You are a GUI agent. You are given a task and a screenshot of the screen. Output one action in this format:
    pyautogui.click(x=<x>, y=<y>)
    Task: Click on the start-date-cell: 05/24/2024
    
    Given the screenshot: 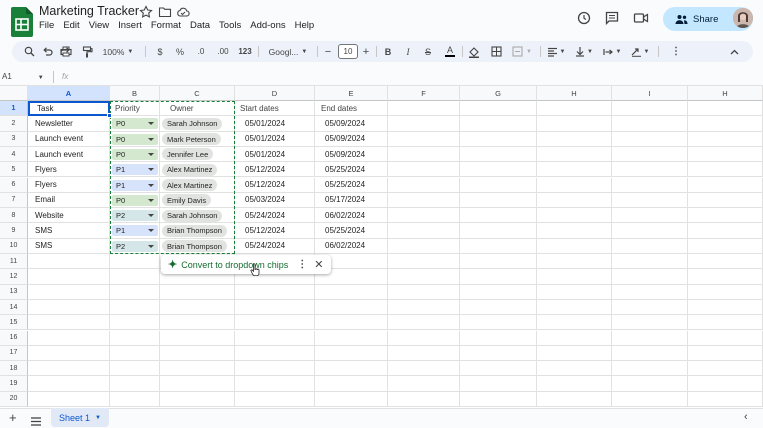 What is the action you would take?
    pyautogui.click(x=275, y=216)
    